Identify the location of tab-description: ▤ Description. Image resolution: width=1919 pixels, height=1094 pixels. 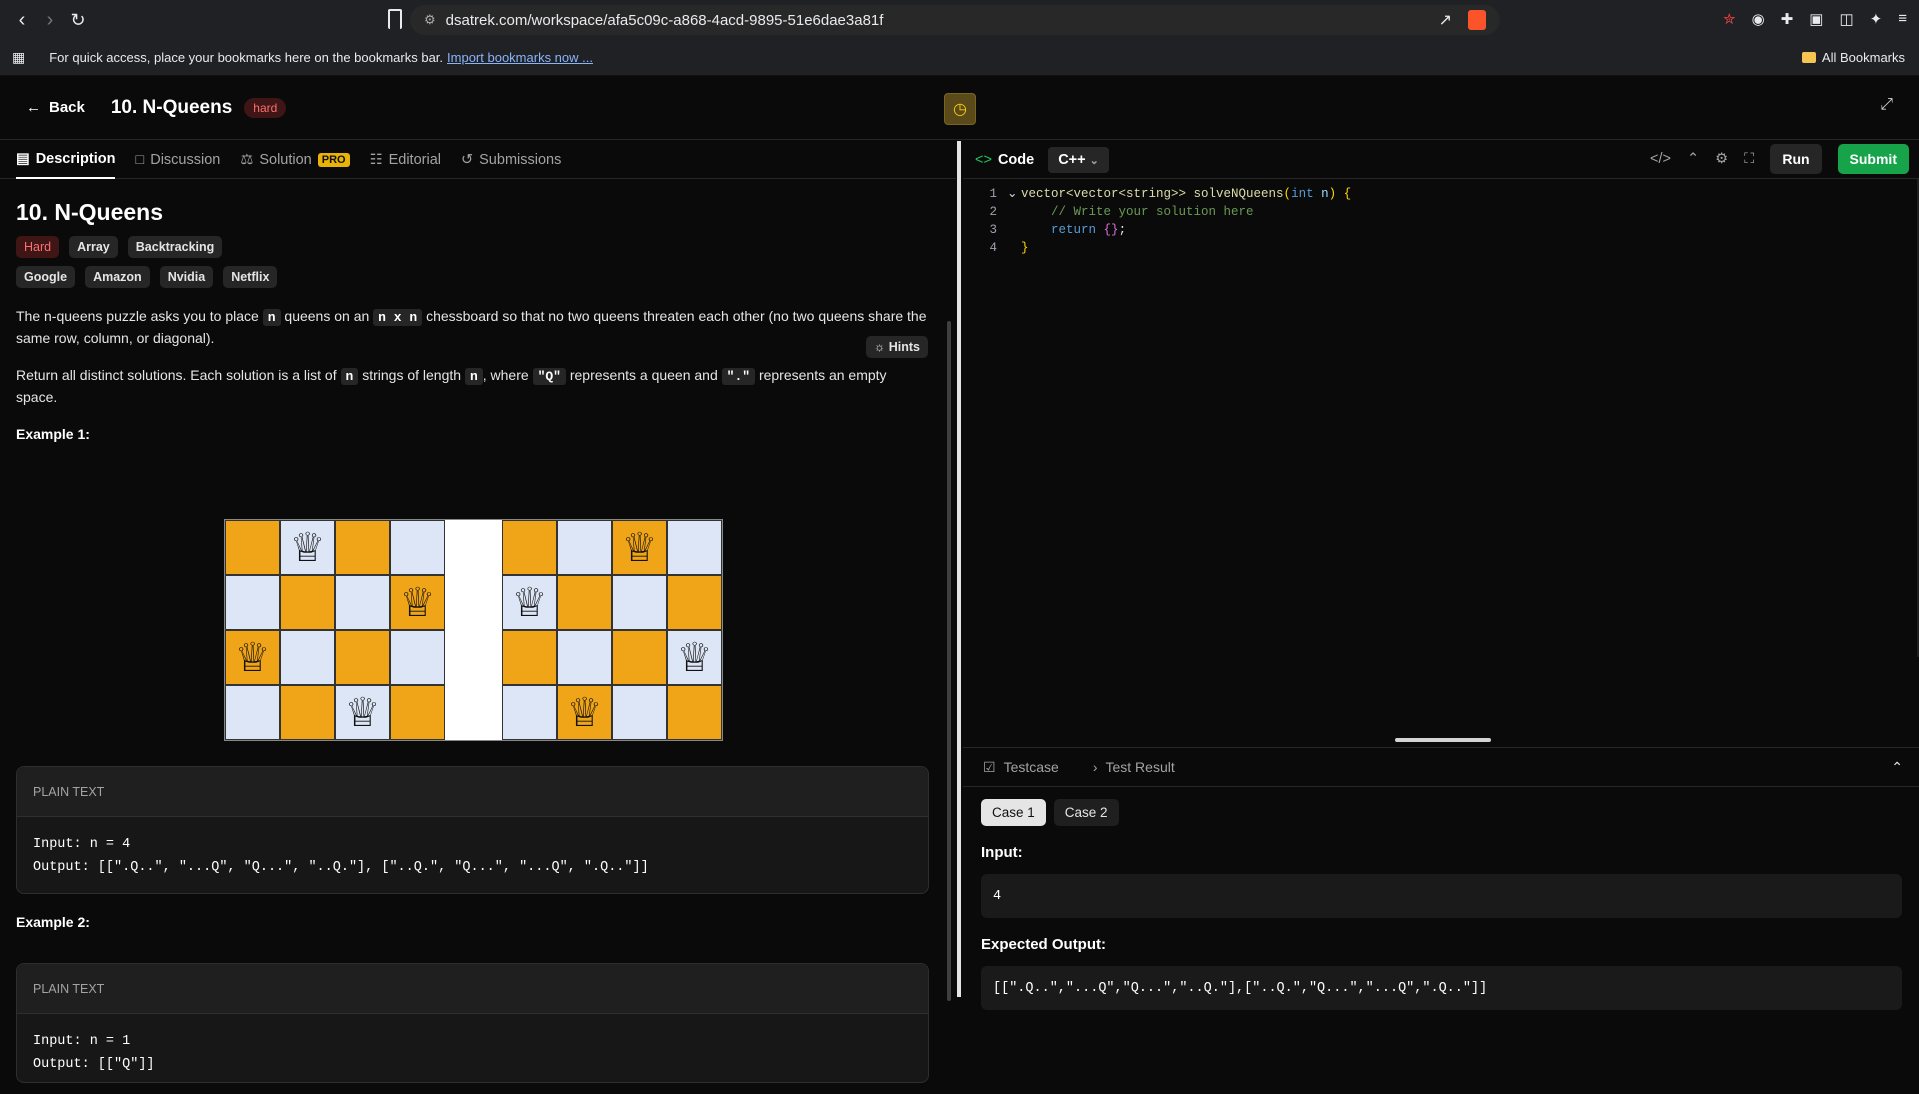
(66, 160).